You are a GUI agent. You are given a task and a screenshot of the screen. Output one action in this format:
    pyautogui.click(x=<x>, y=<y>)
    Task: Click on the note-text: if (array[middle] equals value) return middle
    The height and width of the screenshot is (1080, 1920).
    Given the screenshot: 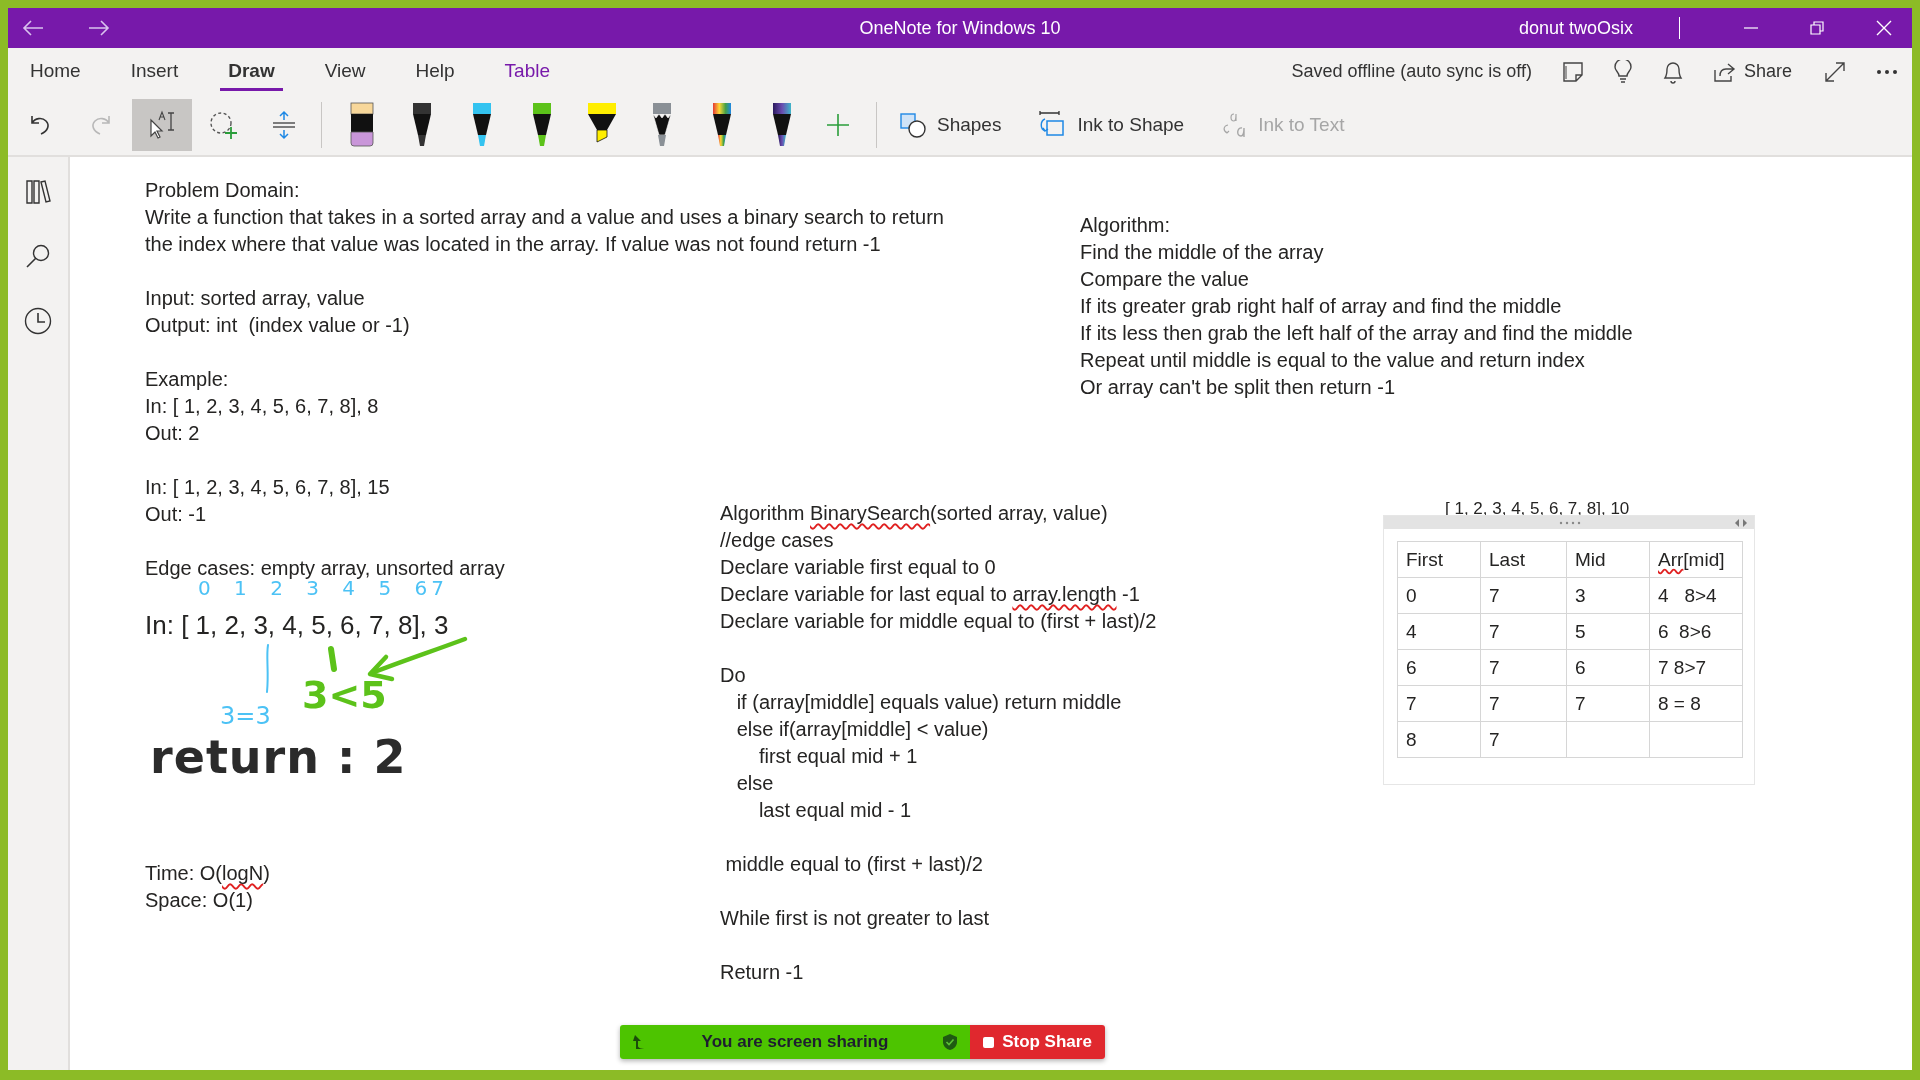 What is the action you would take?
    pyautogui.click(x=928, y=702)
    